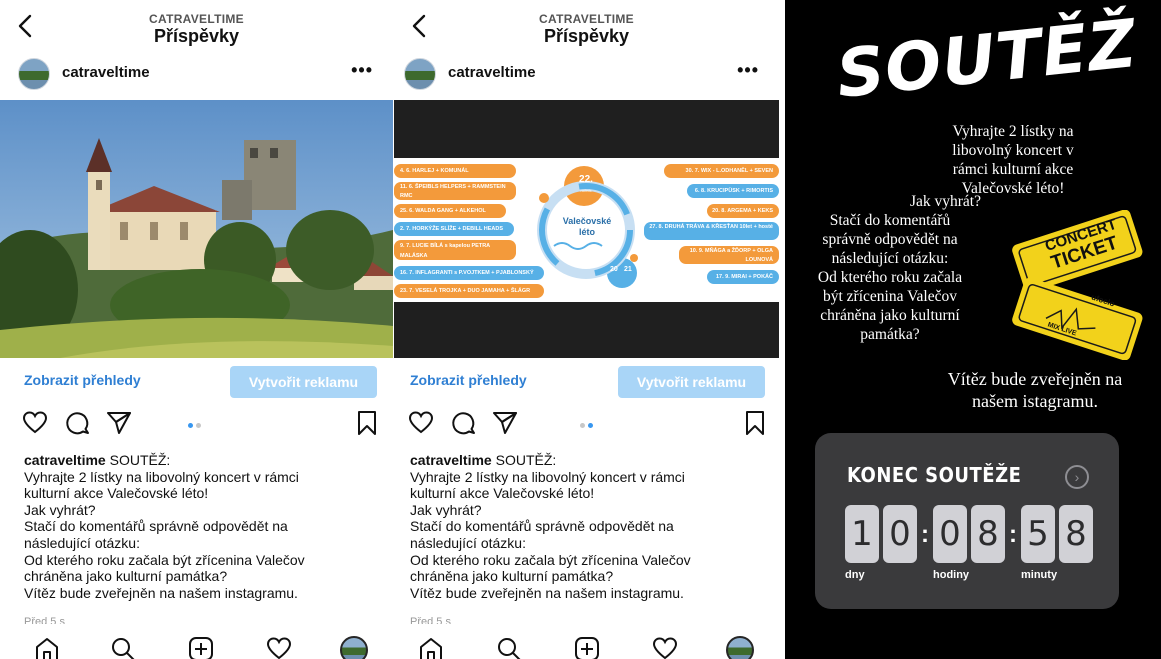 The height and width of the screenshot is (659, 1161). What do you see at coordinates (614, 269) in the screenshot?
I see `festival-year-left: 20` at bounding box center [614, 269].